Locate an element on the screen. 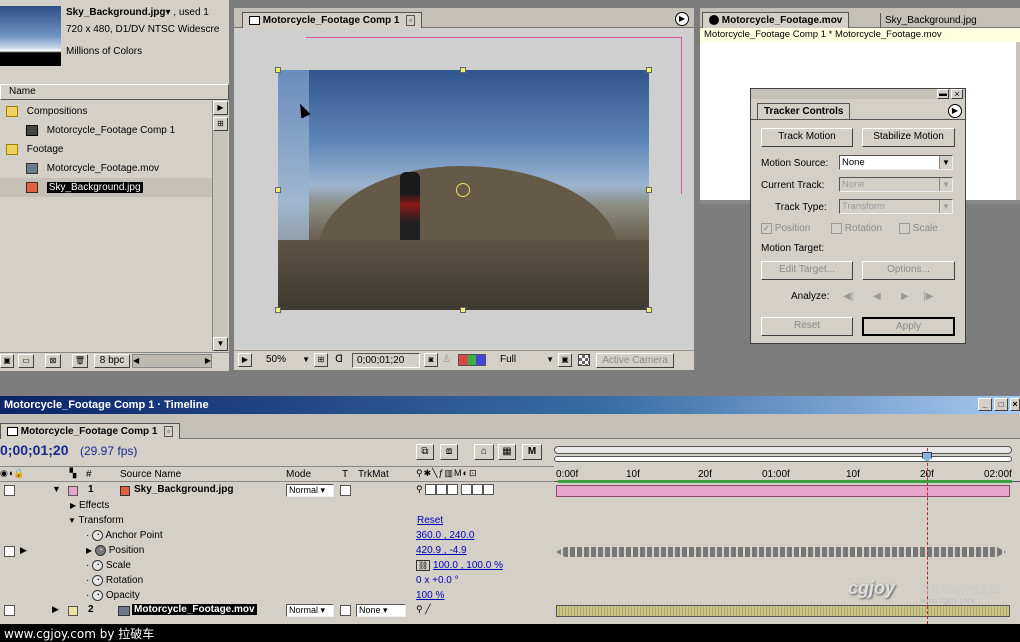  tab-motorcycle-footage: Motorcycle_Footage.mov is located at coordinates (776, 20).